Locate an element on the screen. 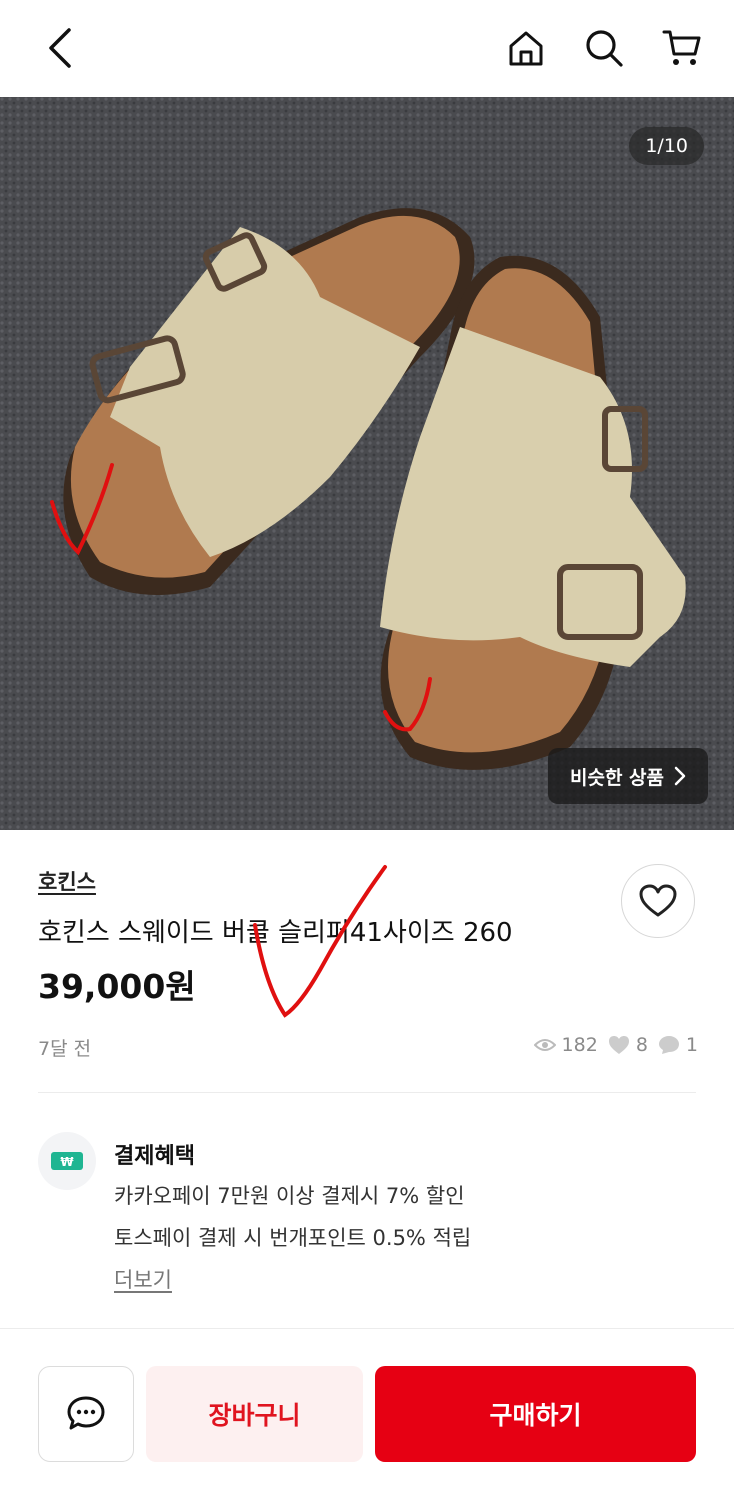  won-icon: ₩ is located at coordinates (67, 1161).